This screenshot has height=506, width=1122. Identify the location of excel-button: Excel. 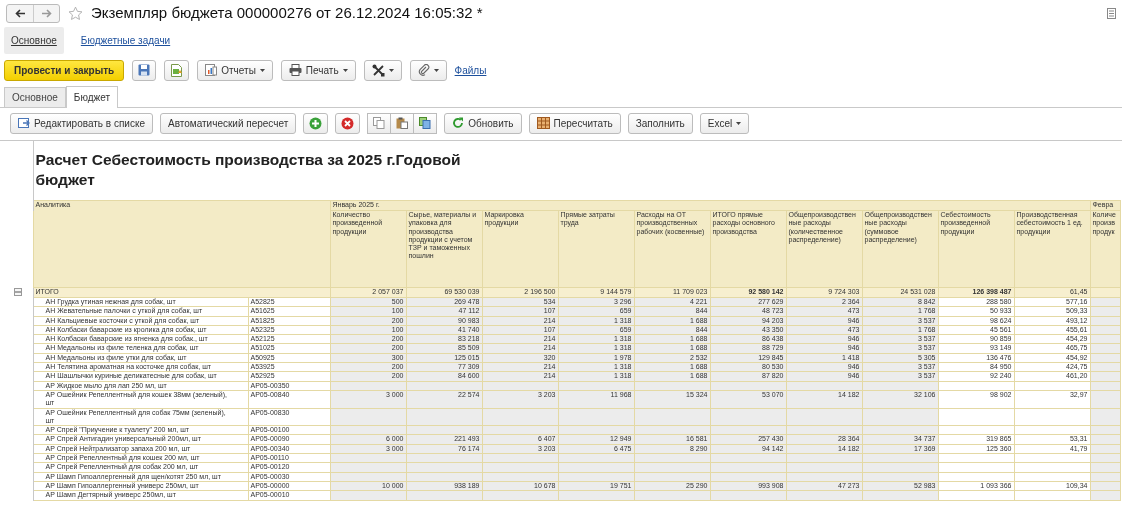
(724, 123).